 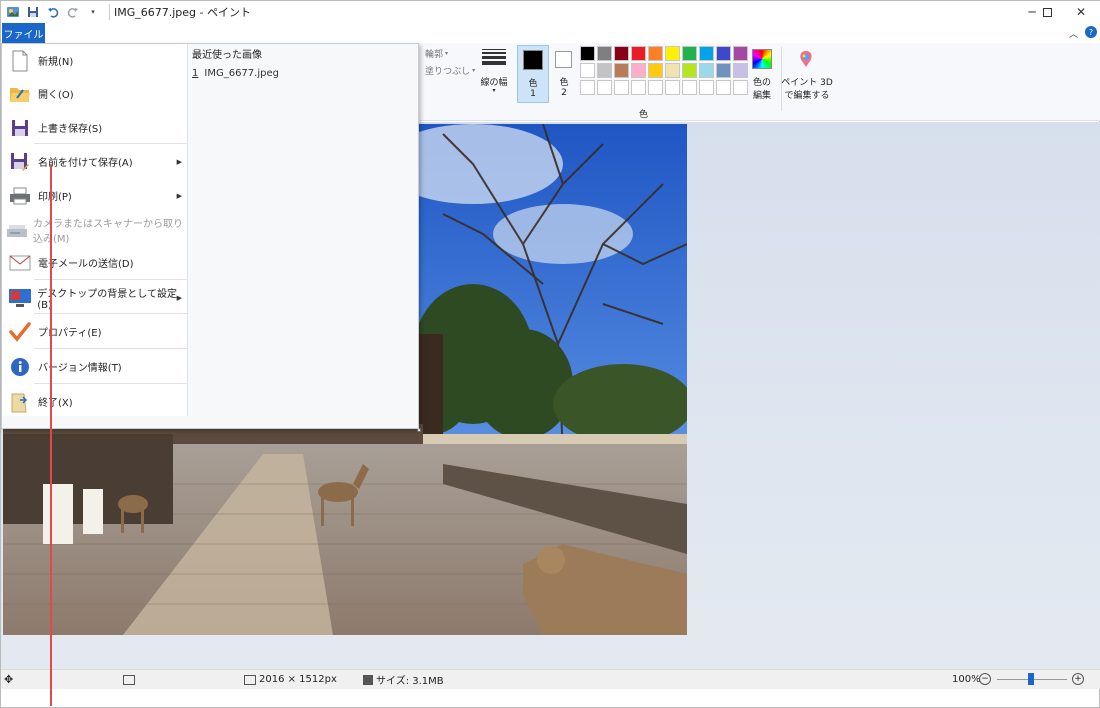 I want to click on color2-swatch, so click(x=563, y=59).